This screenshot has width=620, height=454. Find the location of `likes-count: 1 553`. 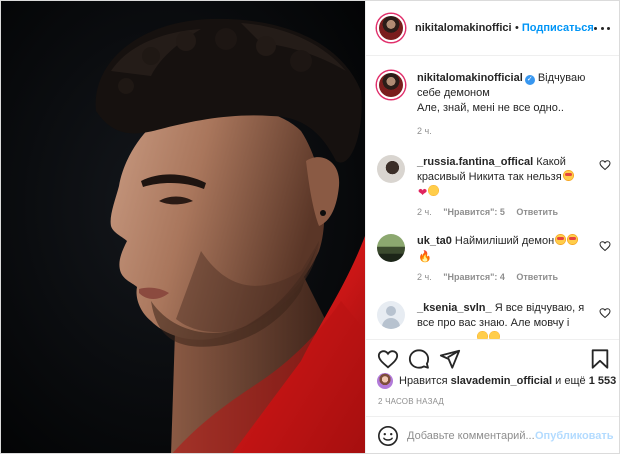

likes-count: 1 553 is located at coordinates (603, 381).